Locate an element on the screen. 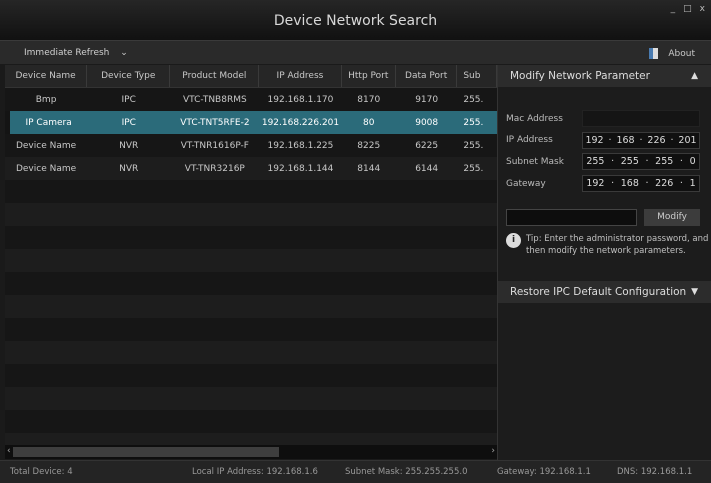  scroll-right-icon: › is located at coordinates (493, 451).